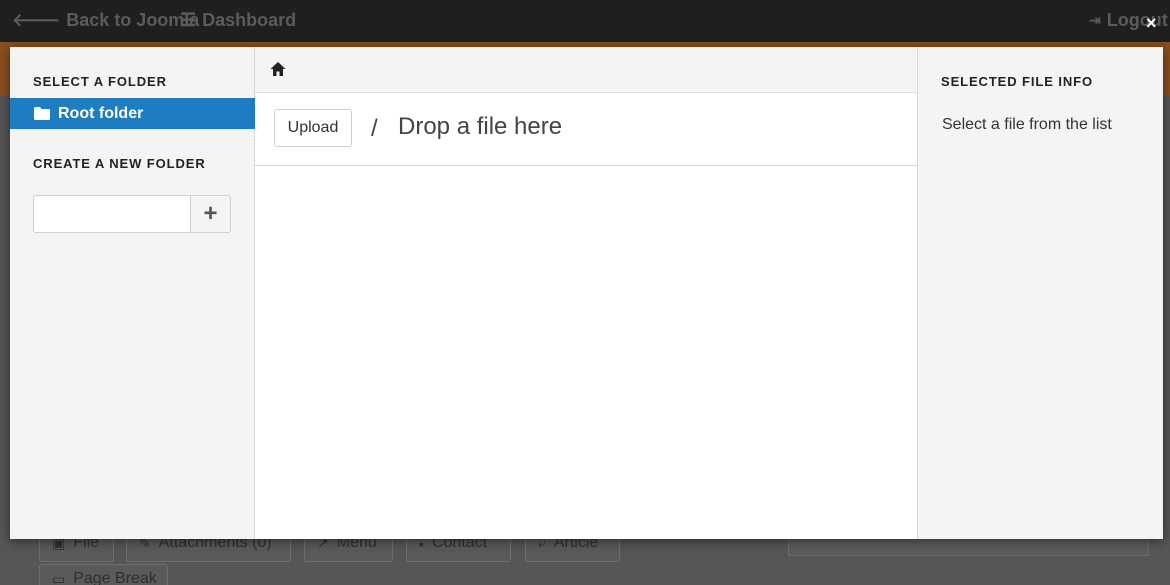  I want to click on root-folder-item: Root folder, so click(132, 113).